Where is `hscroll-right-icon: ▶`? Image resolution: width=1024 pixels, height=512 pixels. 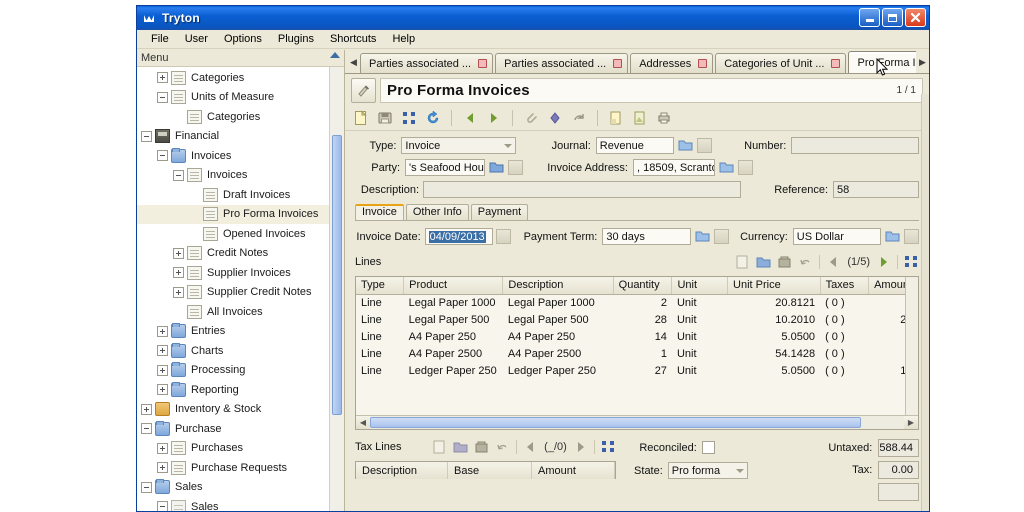
hscroll-right-icon: ▶ is located at coordinates (911, 422).